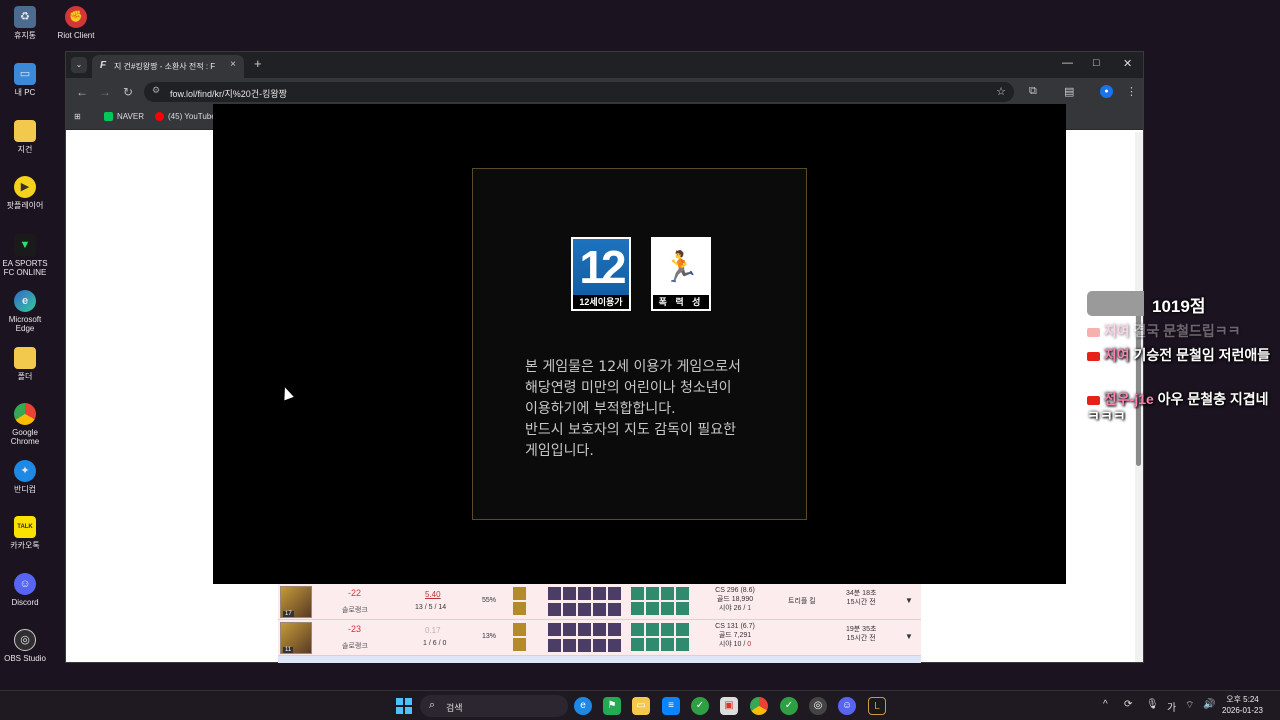 This screenshot has width=1280, height=720. Describe the element at coordinates (435, 643) in the screenshot. I see `kda-score: 1 / 6 / 0` at that location.